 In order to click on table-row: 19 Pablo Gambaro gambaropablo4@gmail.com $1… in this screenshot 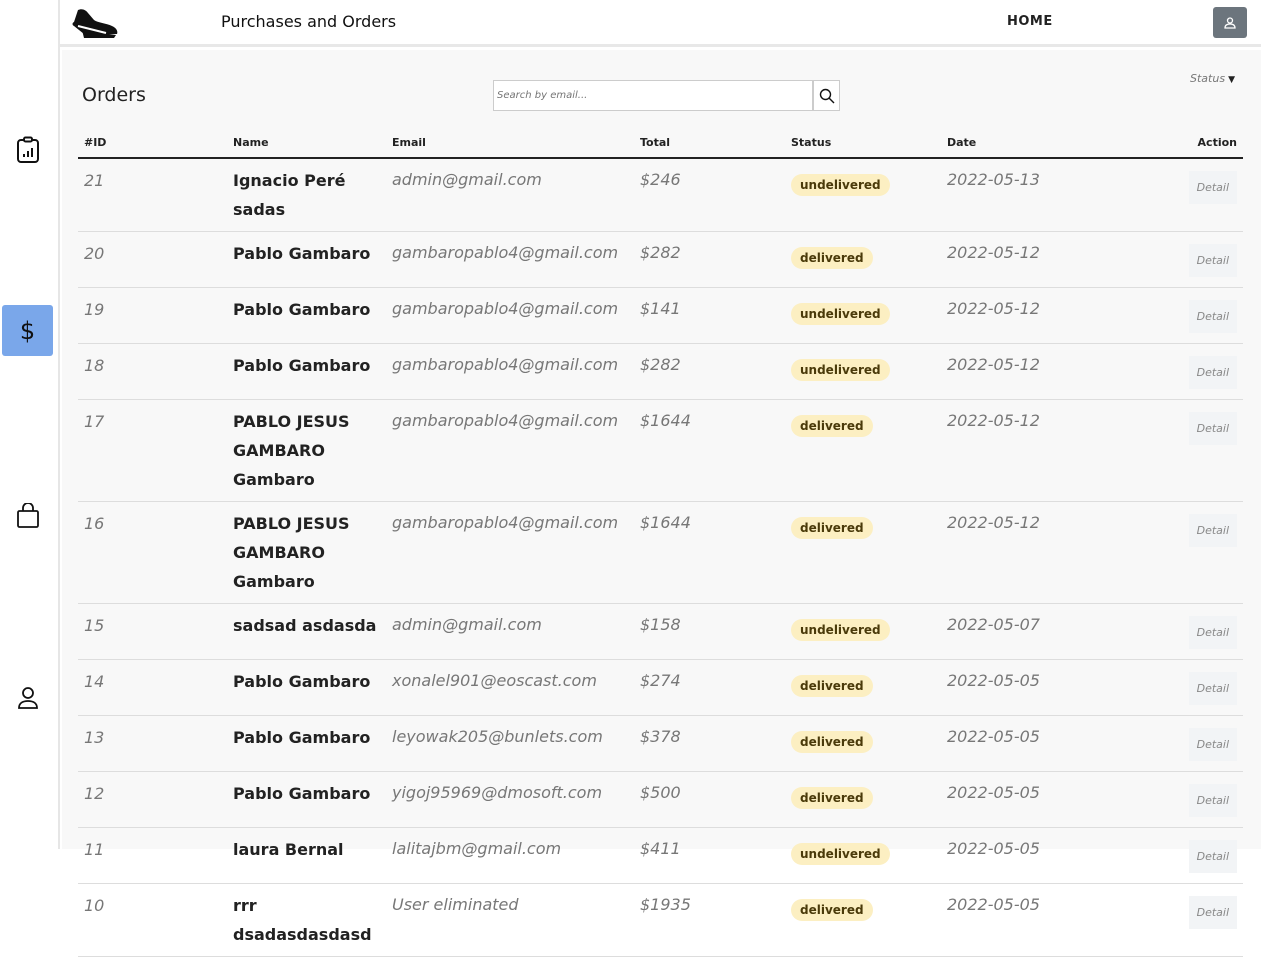, I will do `click(660, 315)`.